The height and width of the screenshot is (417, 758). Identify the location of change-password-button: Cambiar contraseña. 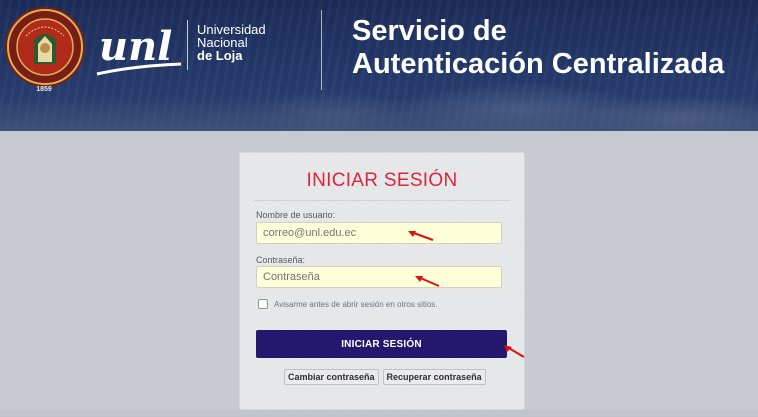
(331, 377).